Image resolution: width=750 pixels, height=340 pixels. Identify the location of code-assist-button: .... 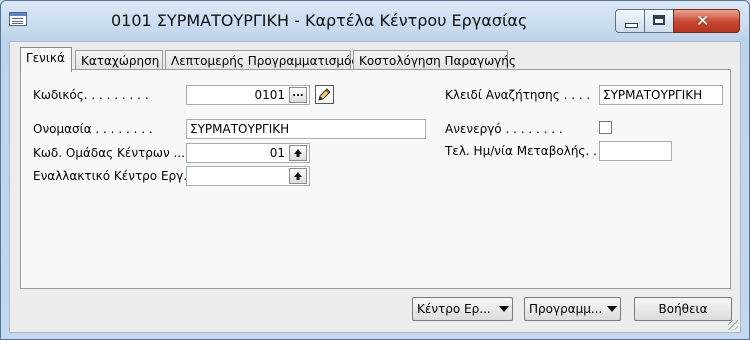
(298, 95).